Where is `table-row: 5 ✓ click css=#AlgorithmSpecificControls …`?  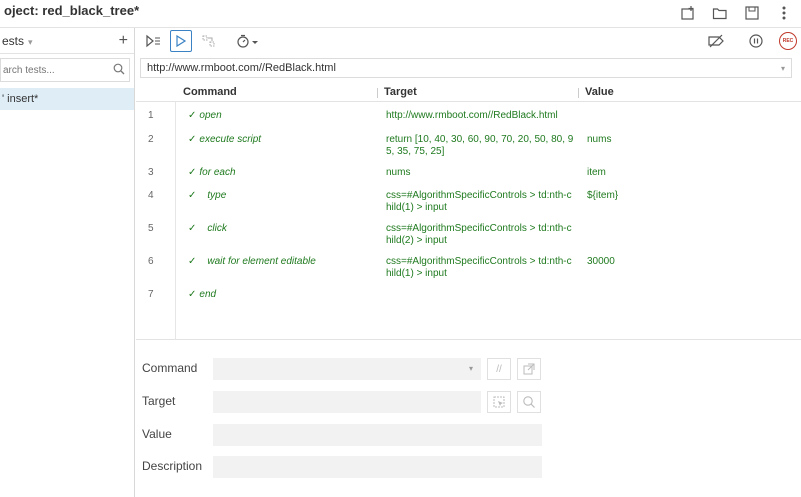
table-row: 5 ✓ click css=#AlgorithmSpecificControls … is located at coordinates (468, 237).